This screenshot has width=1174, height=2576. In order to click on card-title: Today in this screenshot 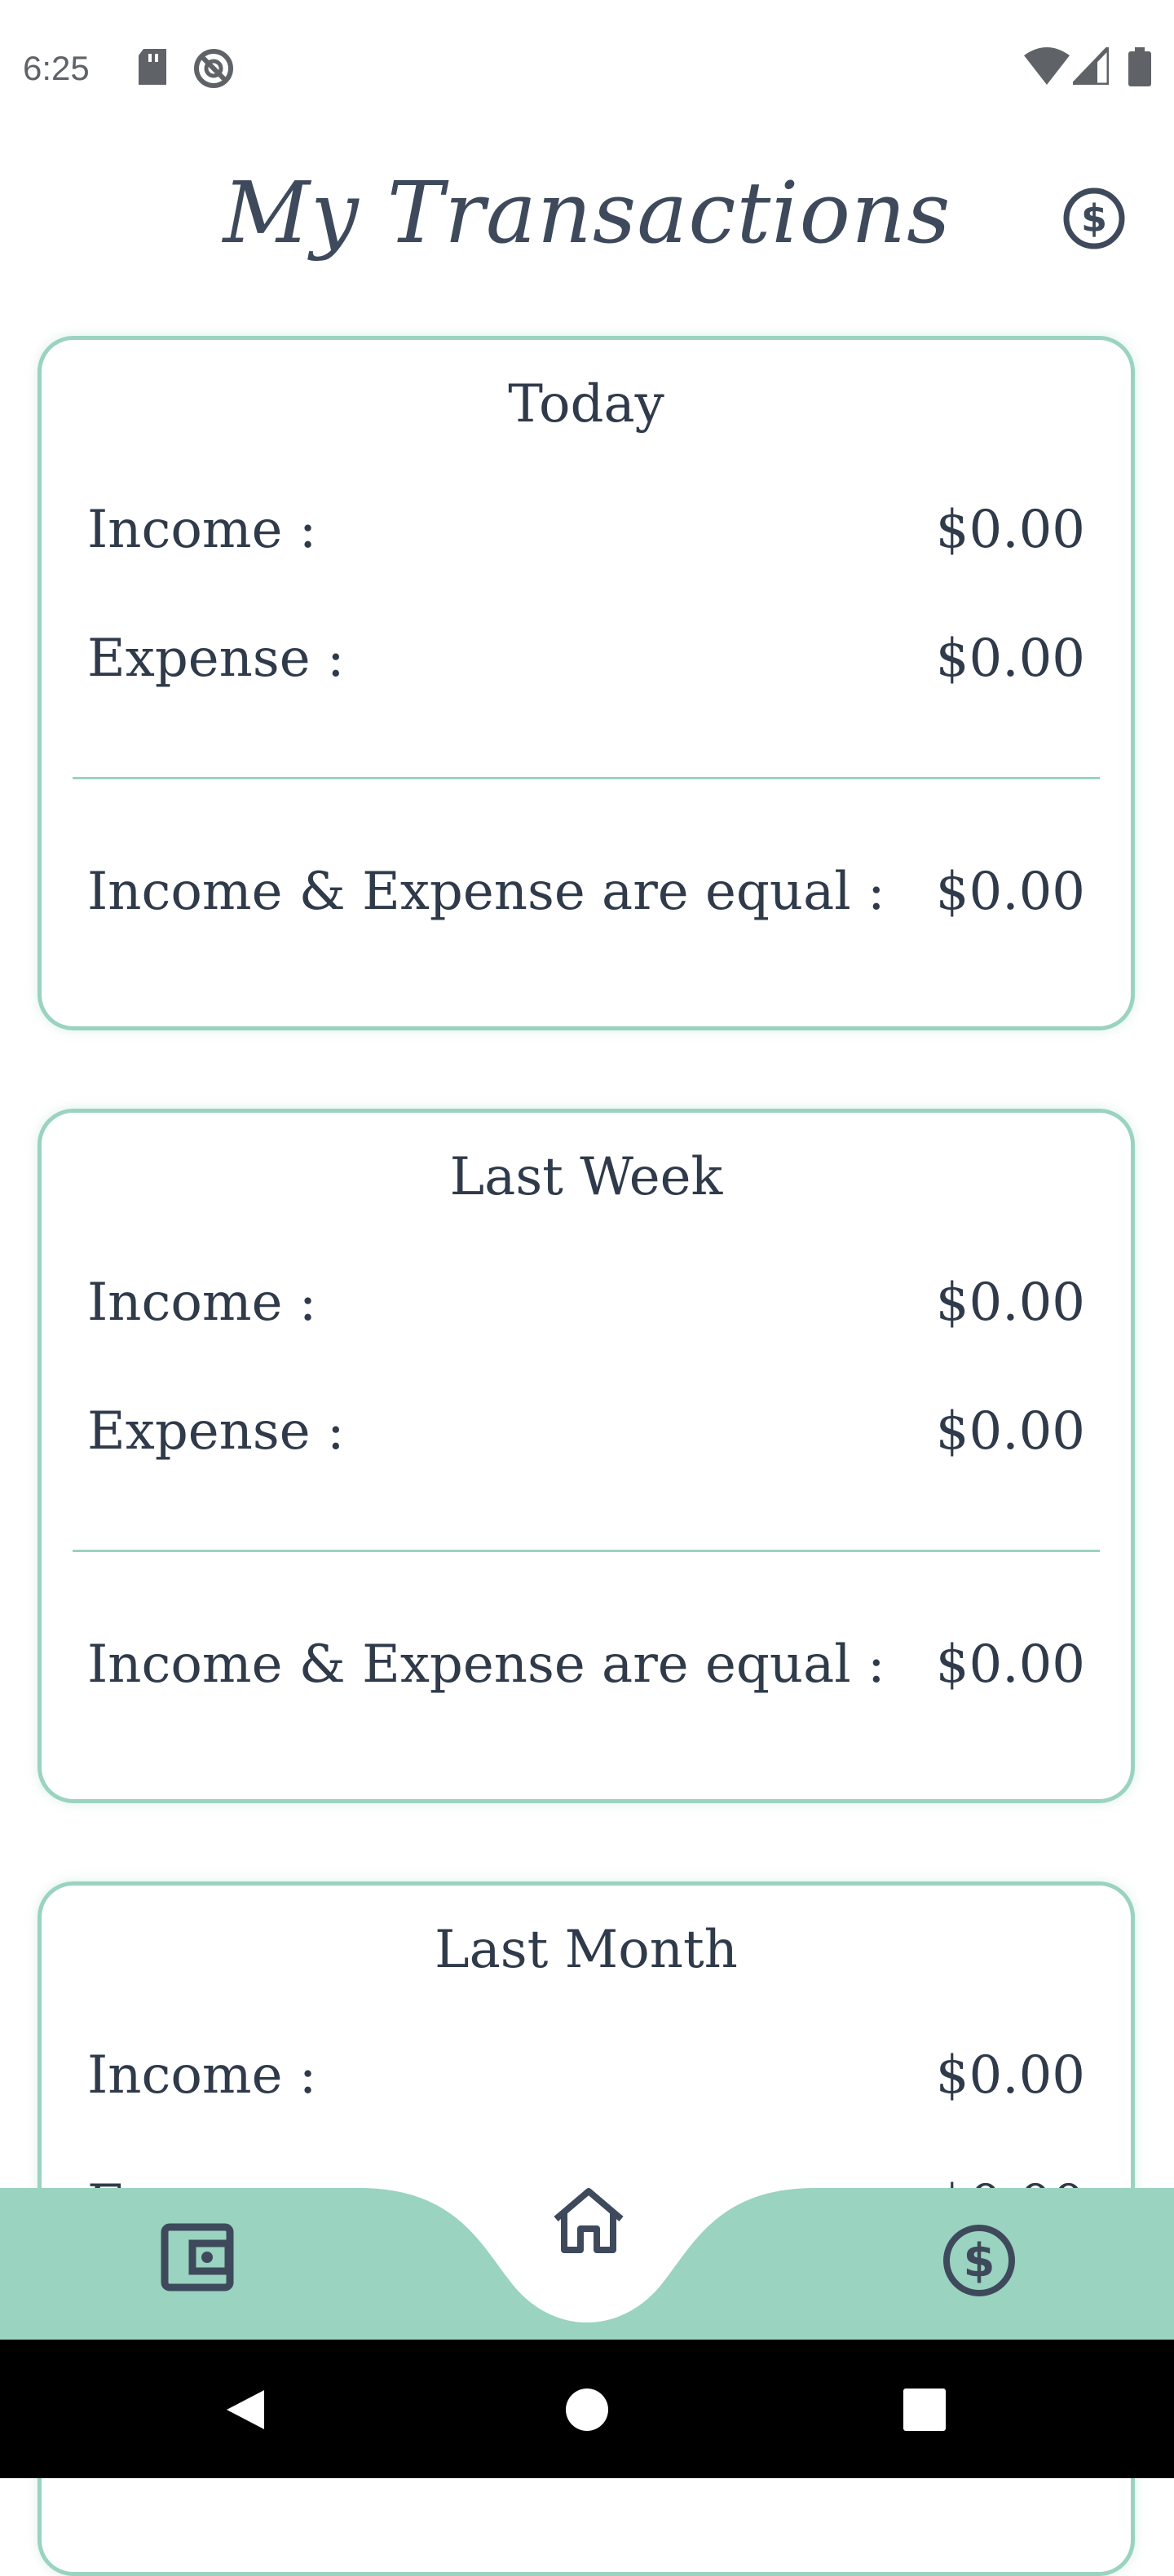, I will do `click(586, 404)`.